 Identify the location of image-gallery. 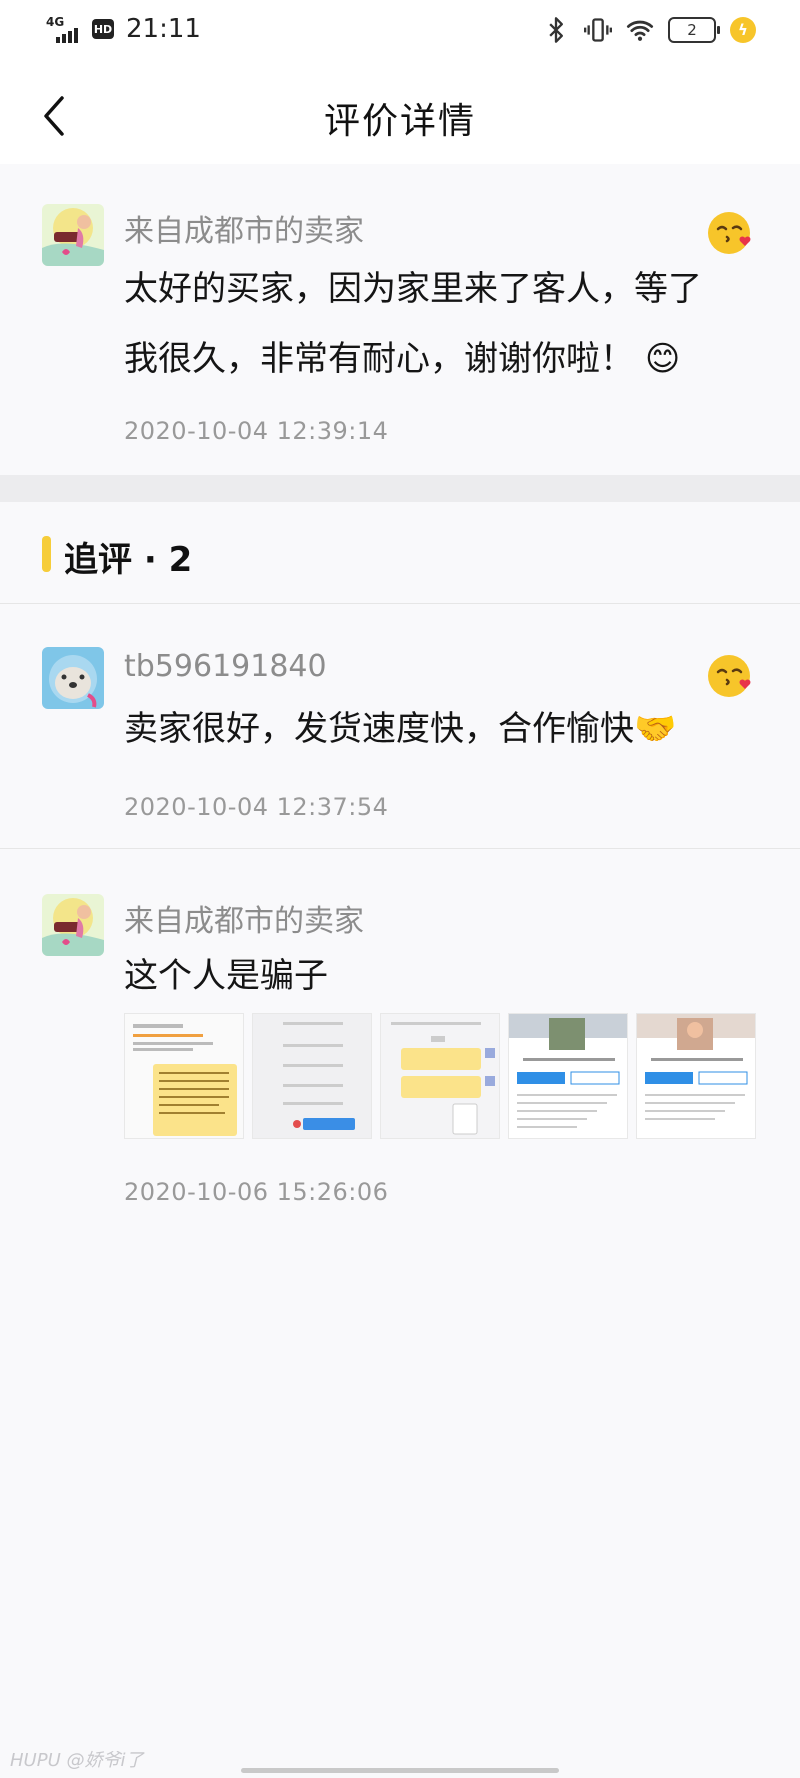
(440, 1076).